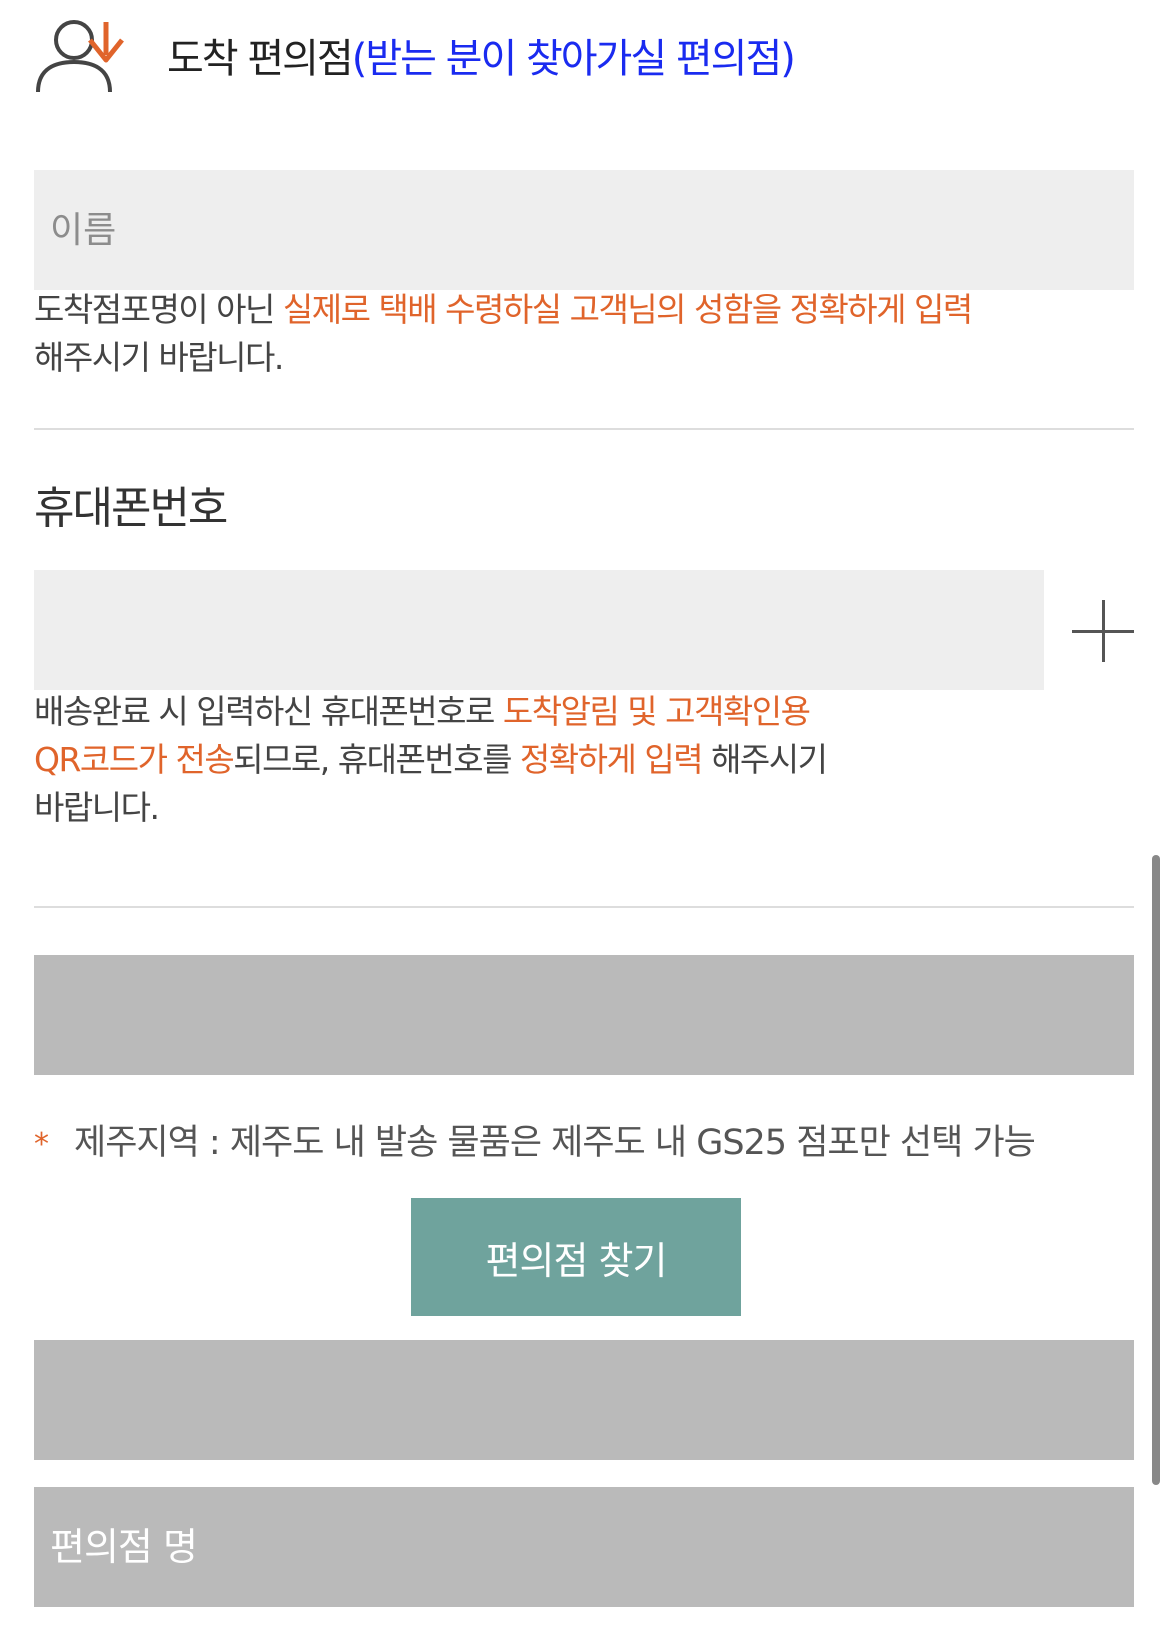 The height and width of the screenshot is (1632, 1170). I want to click on notice-text: 제주지역 : 제주도 내 발송 물품은 제주도 내 GS25 점포만 선택 가능, so click(555, 1143).